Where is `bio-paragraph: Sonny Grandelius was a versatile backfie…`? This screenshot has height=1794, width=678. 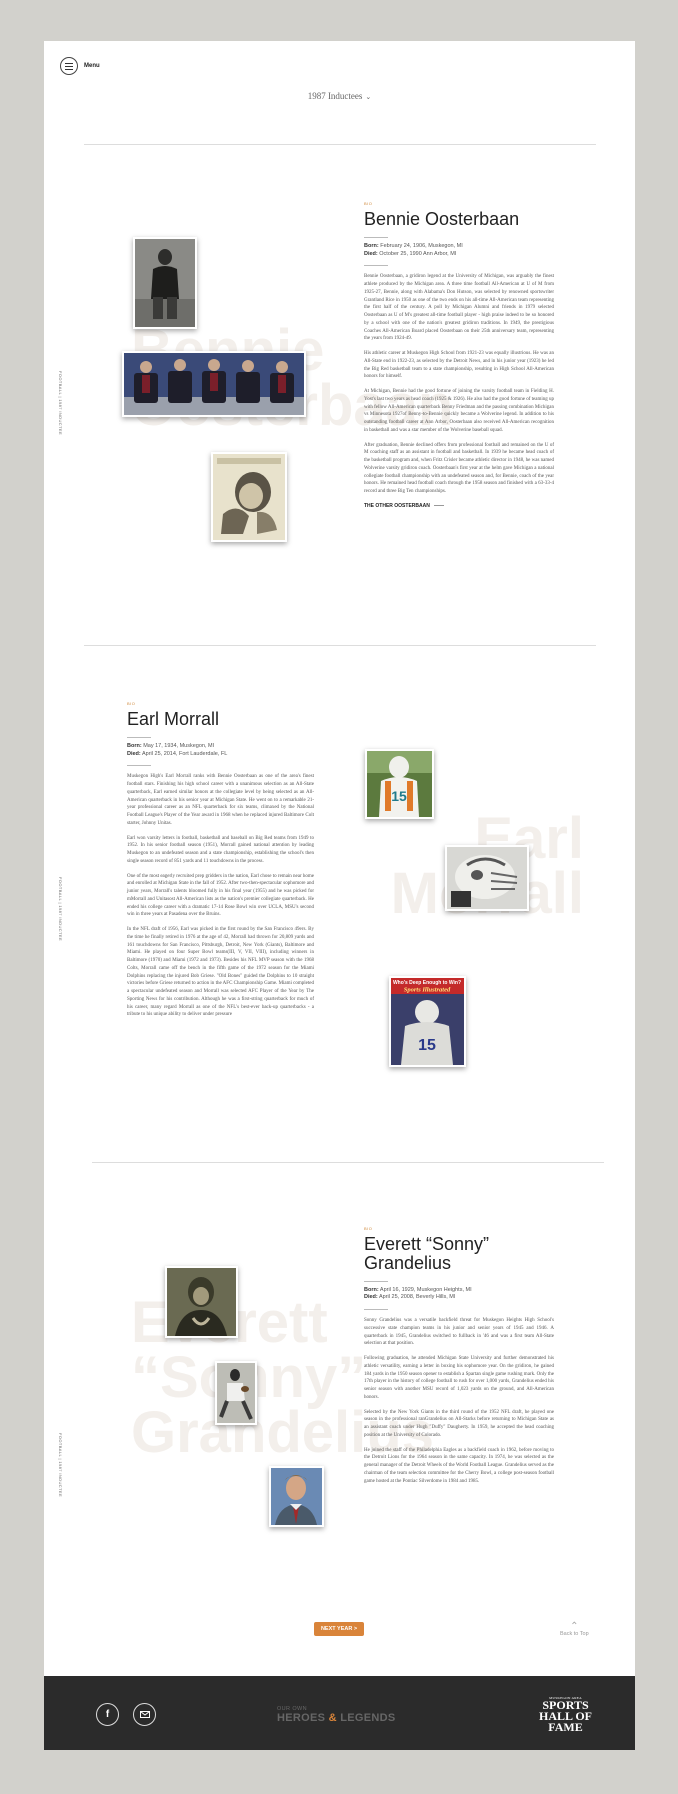 bio-paragraph: Sonny Grandelius was a versatile backfie… is located at coordinates (459, 1332).